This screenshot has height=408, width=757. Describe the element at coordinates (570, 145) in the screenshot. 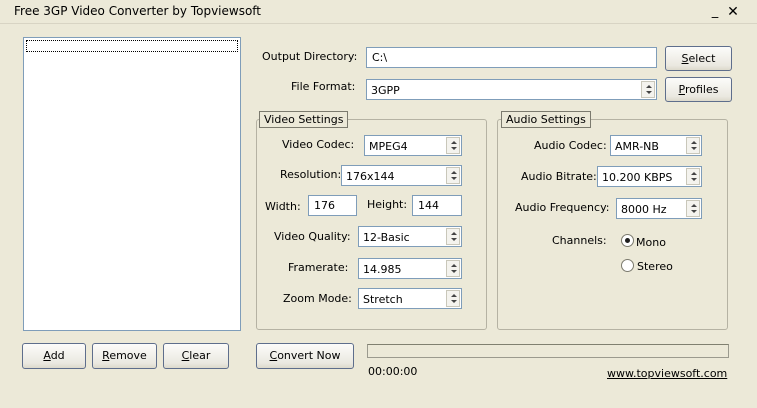

I see `audio-codec-label: Audio Codec:` at that location.